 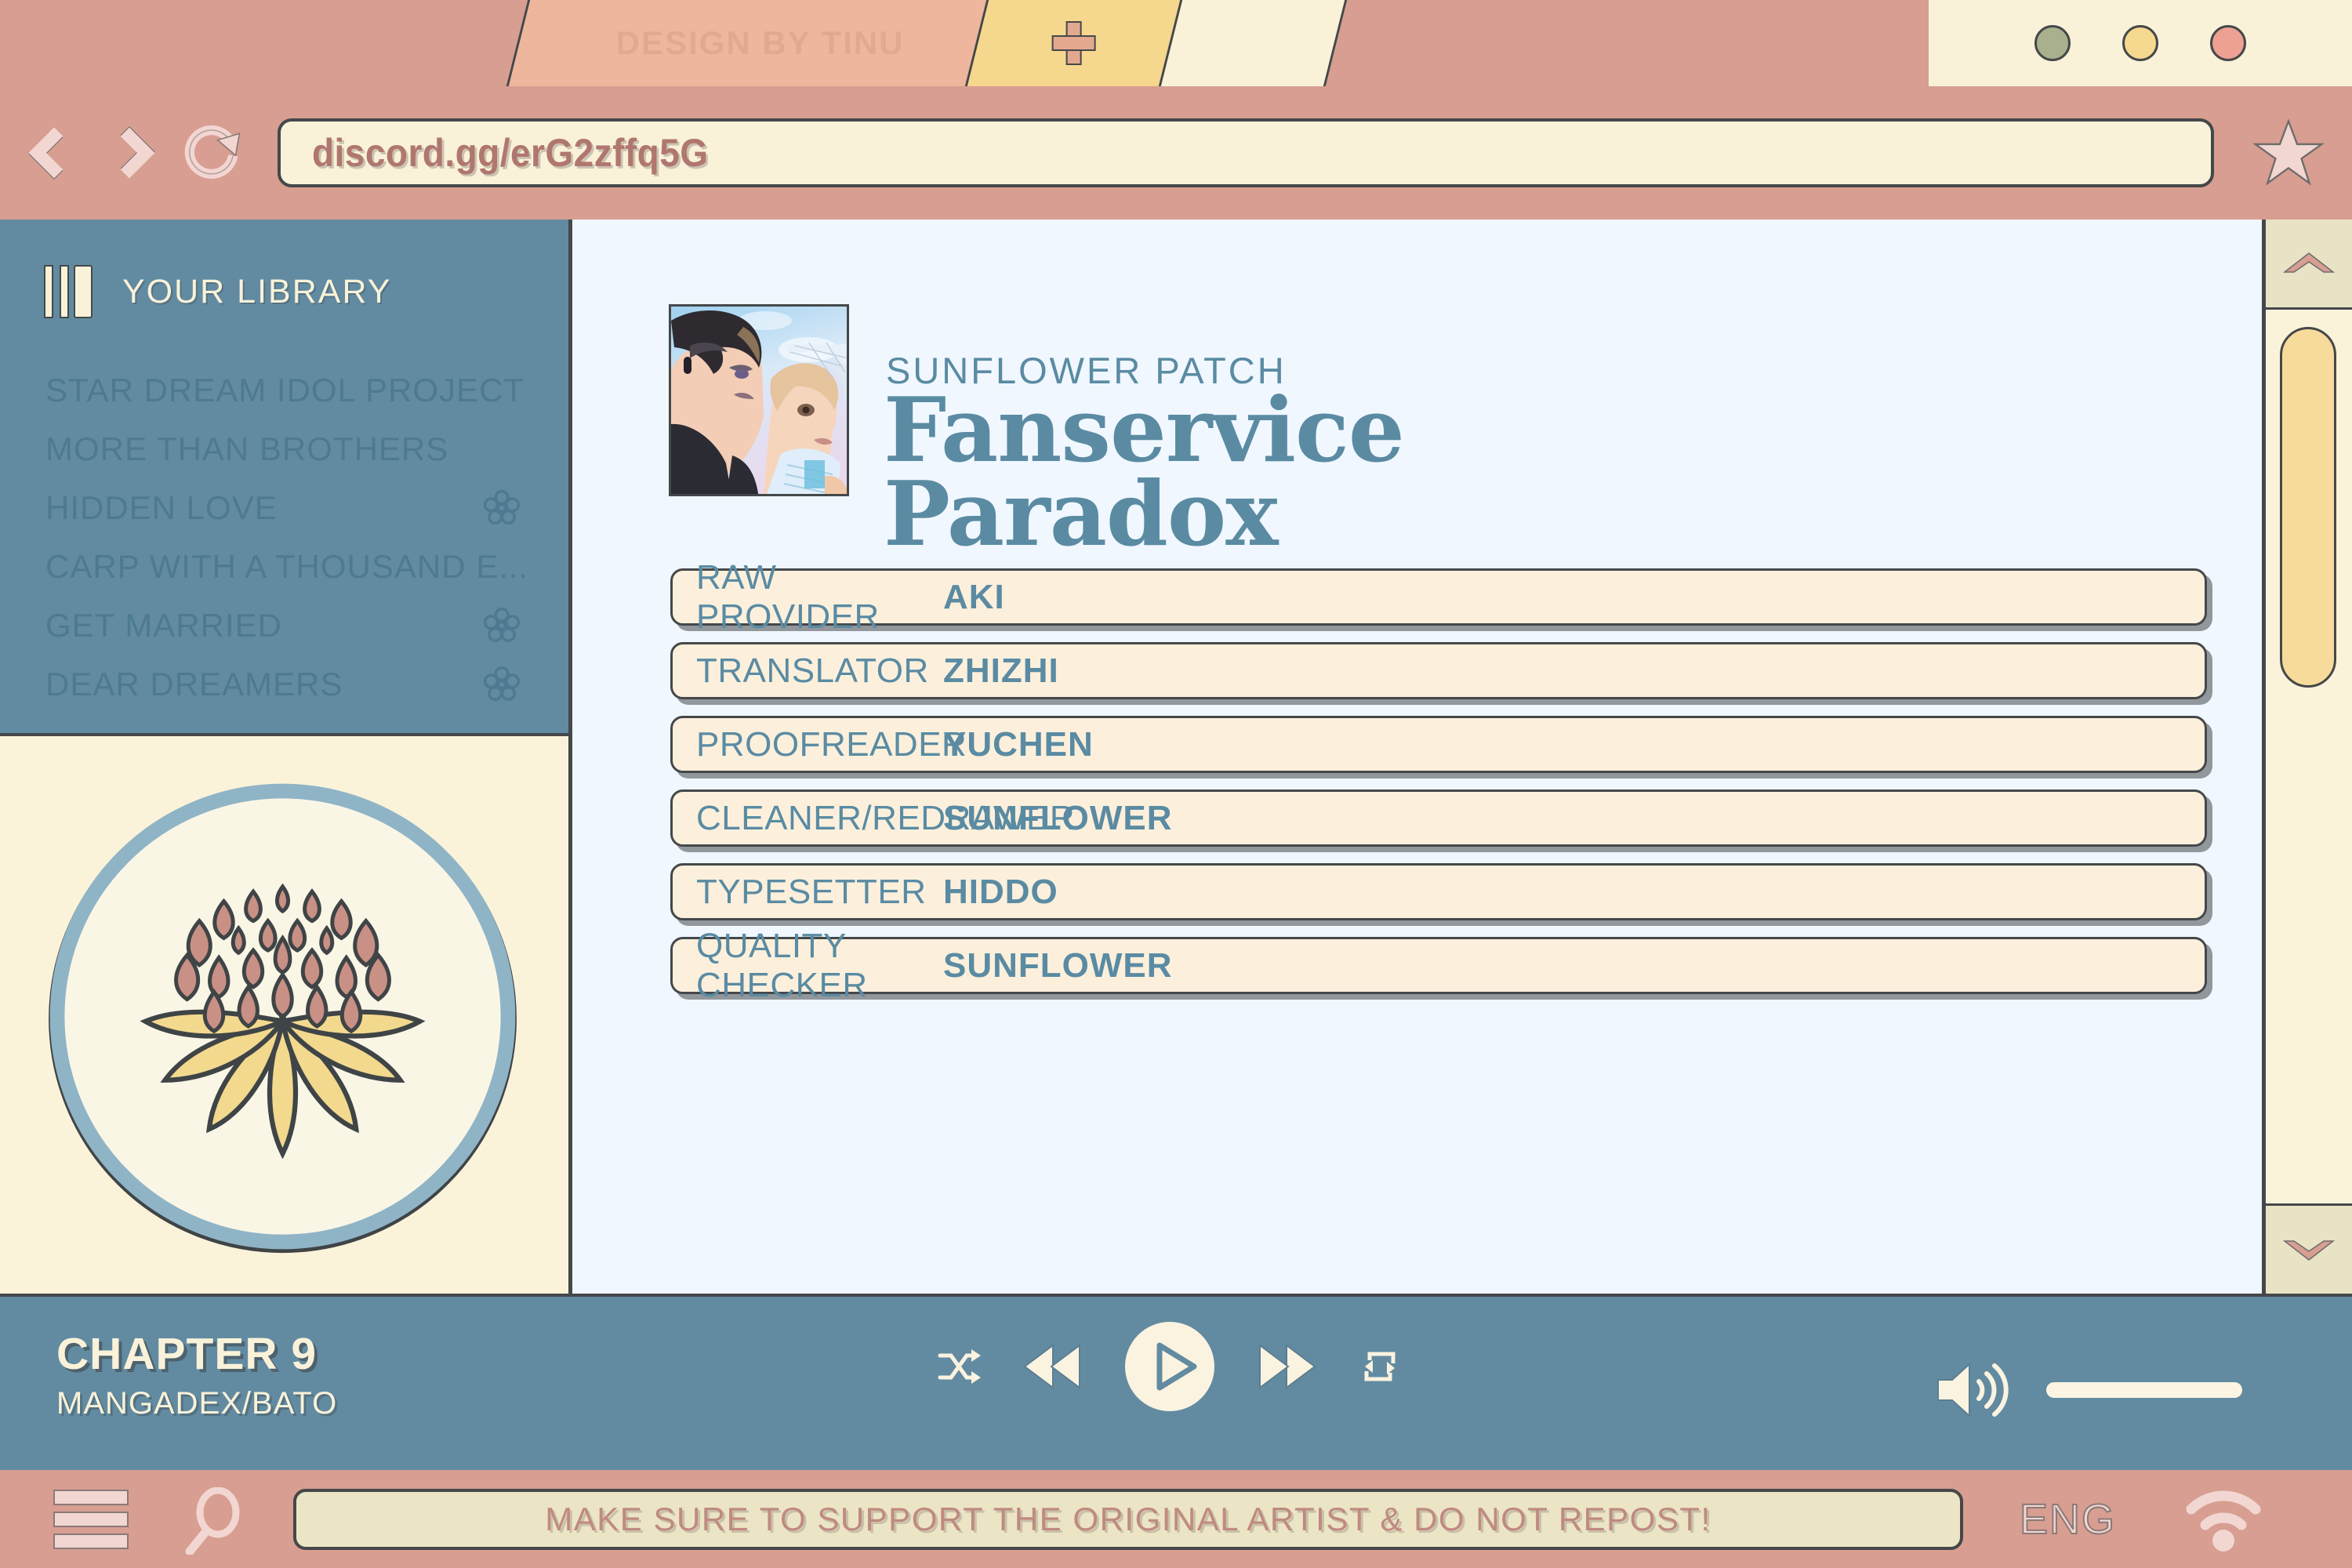 What do you see at coordinates (2308, 507) in the screenshot?
I see `scrollbar-thumb` at bounding box center [2308, 507].